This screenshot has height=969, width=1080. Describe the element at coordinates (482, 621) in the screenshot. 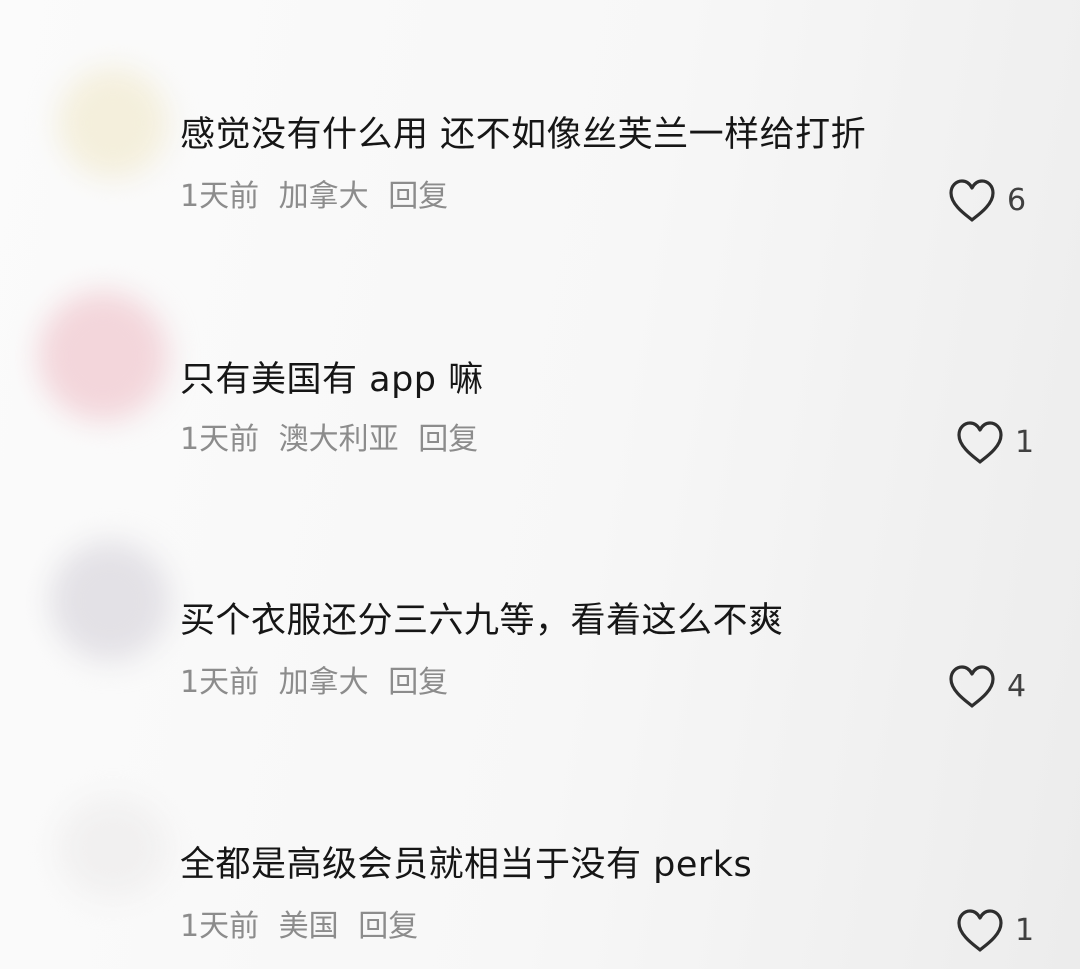

I see `comment-text: 买个衣服还分三六九等，看着这么不爽` at that location.